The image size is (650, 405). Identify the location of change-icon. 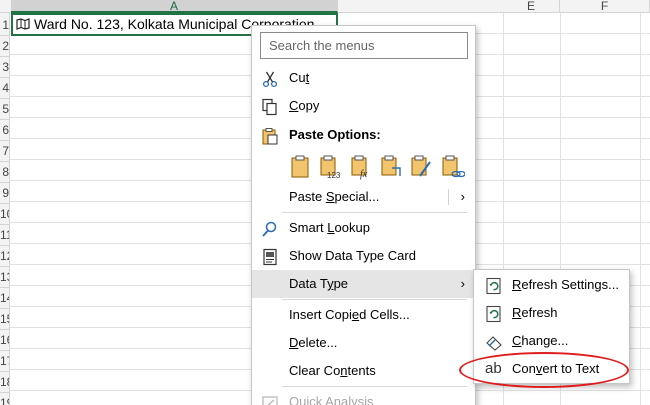
(494, 343).